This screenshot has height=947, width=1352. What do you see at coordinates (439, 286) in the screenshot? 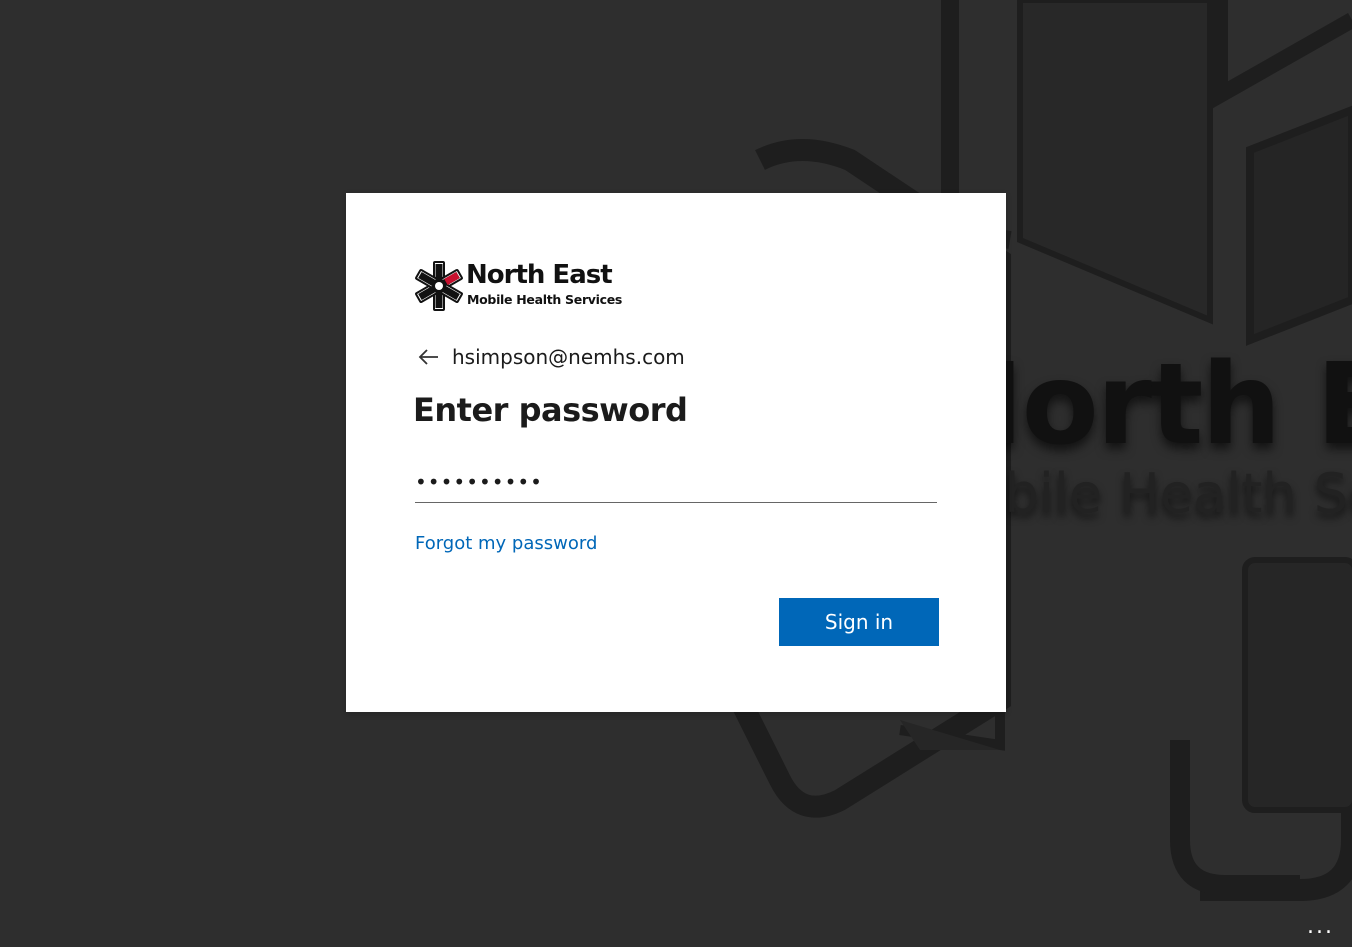
I see `star-of-life-icon` at bounding box center [439, 286].